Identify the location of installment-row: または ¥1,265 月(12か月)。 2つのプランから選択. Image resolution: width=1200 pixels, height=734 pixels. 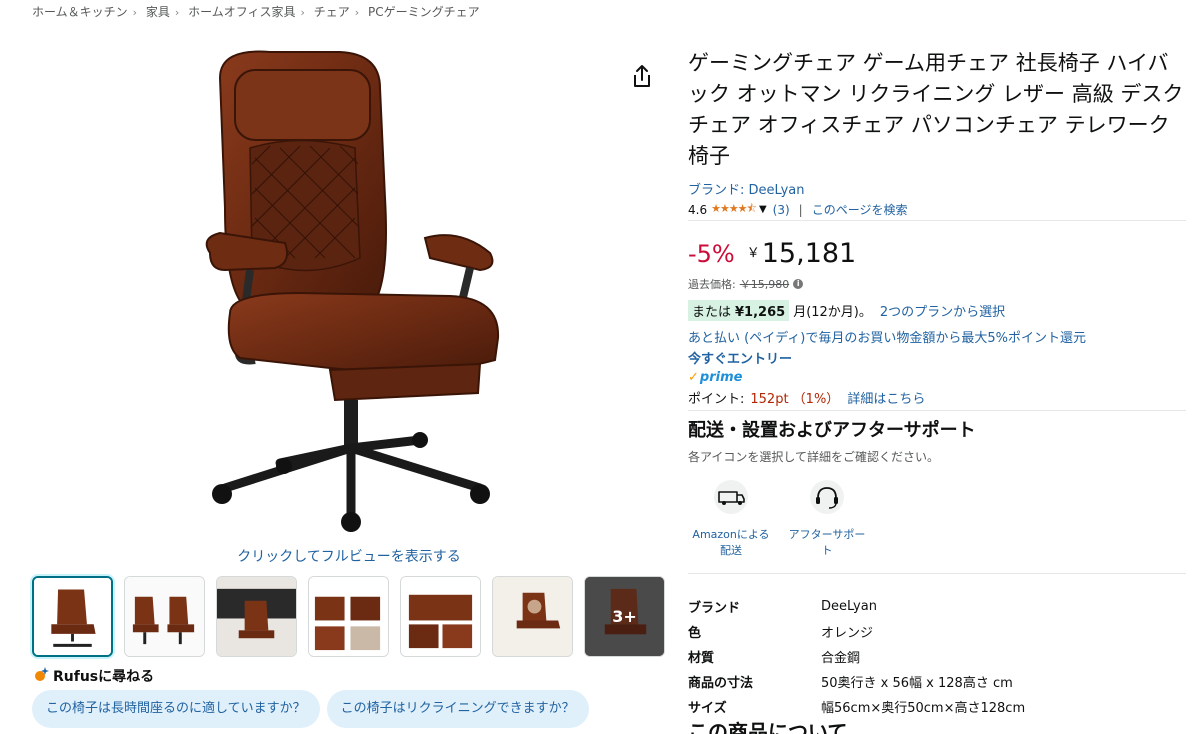
(937, 310).